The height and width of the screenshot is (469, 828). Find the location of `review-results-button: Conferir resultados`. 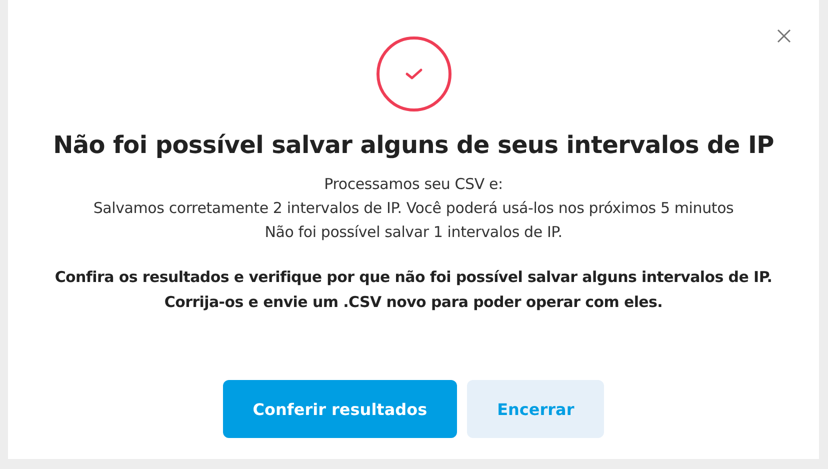

review-results-button: Conferir resultados is located at coordinates (340, 409).